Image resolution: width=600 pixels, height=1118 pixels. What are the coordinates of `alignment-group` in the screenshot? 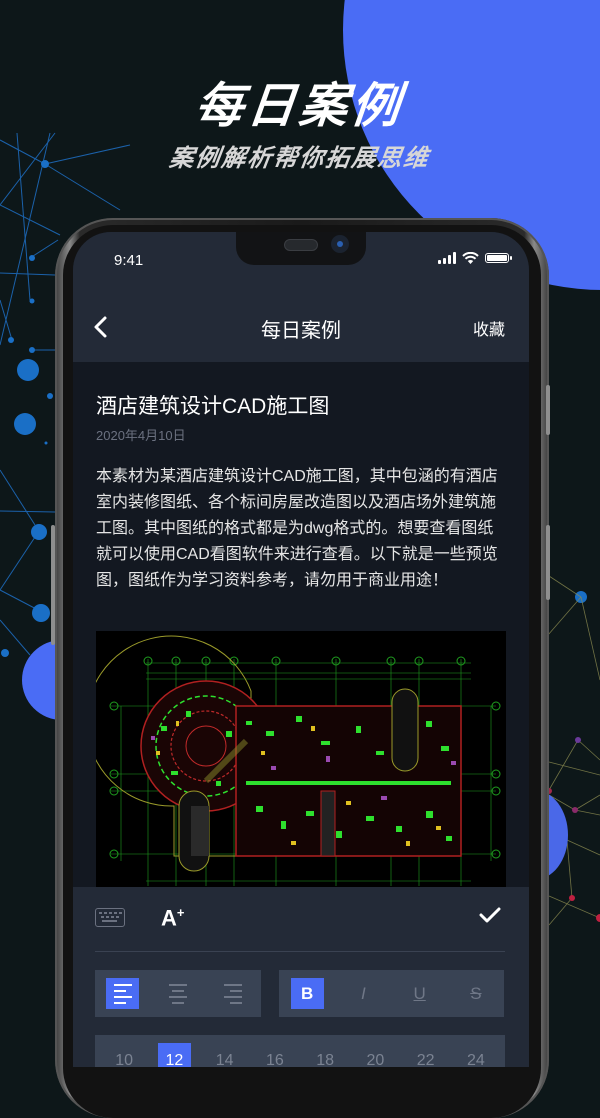 It's located at (178, 993).